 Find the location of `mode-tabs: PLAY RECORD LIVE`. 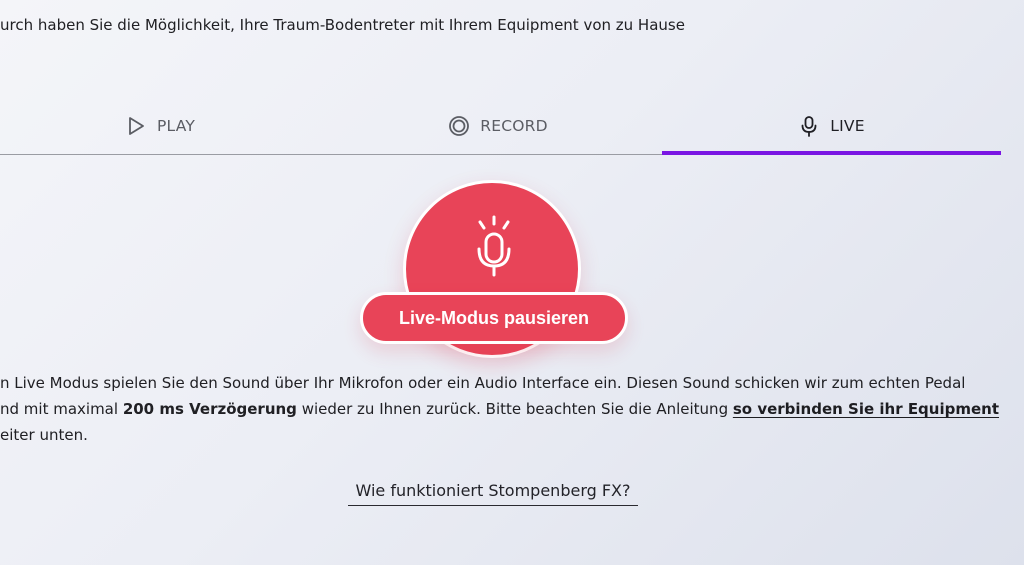

mode-tabs: PLAY RECORD LIVE is located at coordinates (500, 127).